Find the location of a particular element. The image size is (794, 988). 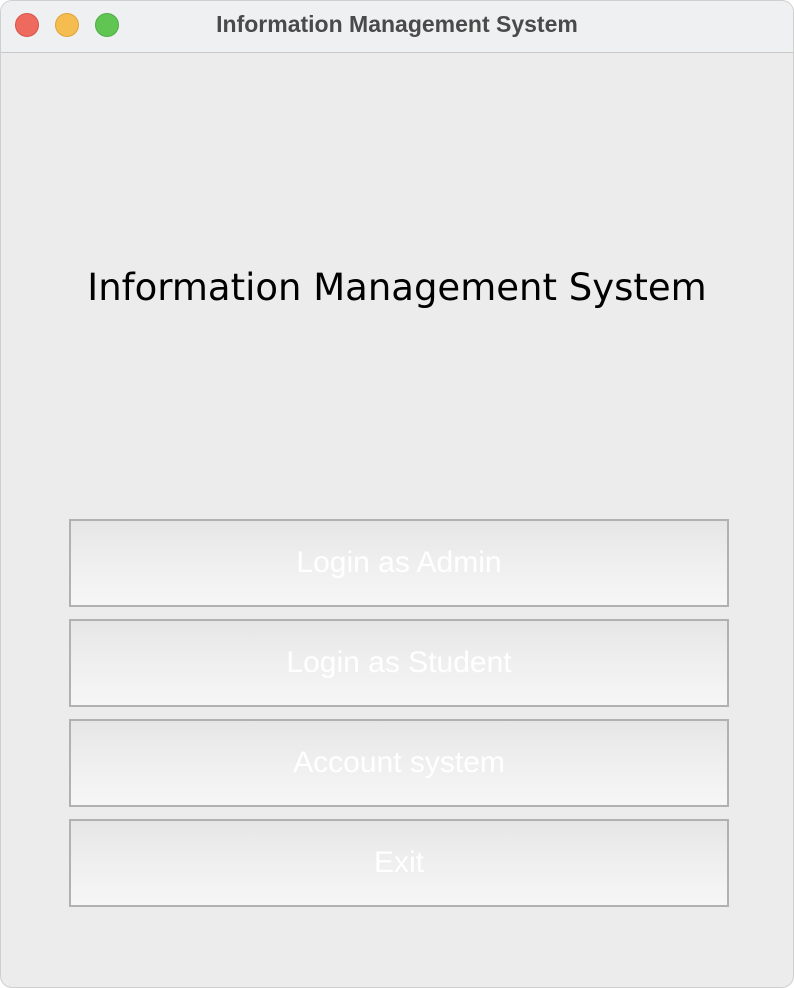

page-title: Information Management System is located at coordinates (397, 287).